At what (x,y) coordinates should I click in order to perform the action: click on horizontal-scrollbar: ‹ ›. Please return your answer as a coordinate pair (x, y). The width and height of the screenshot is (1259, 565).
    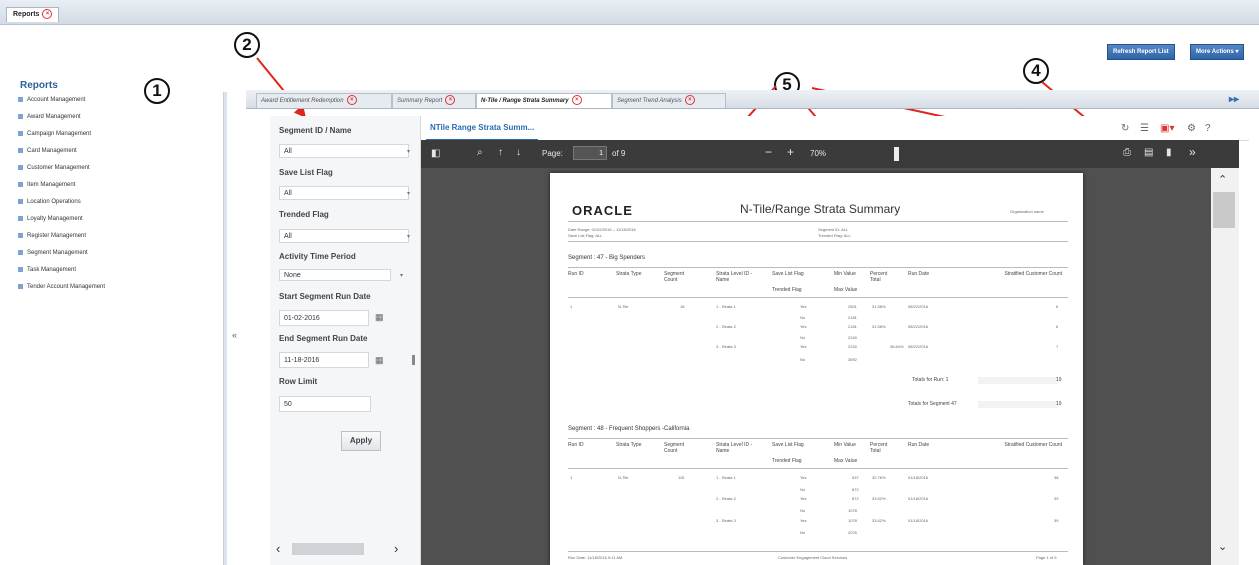
    Looking at the image, I should click on (343, 549).